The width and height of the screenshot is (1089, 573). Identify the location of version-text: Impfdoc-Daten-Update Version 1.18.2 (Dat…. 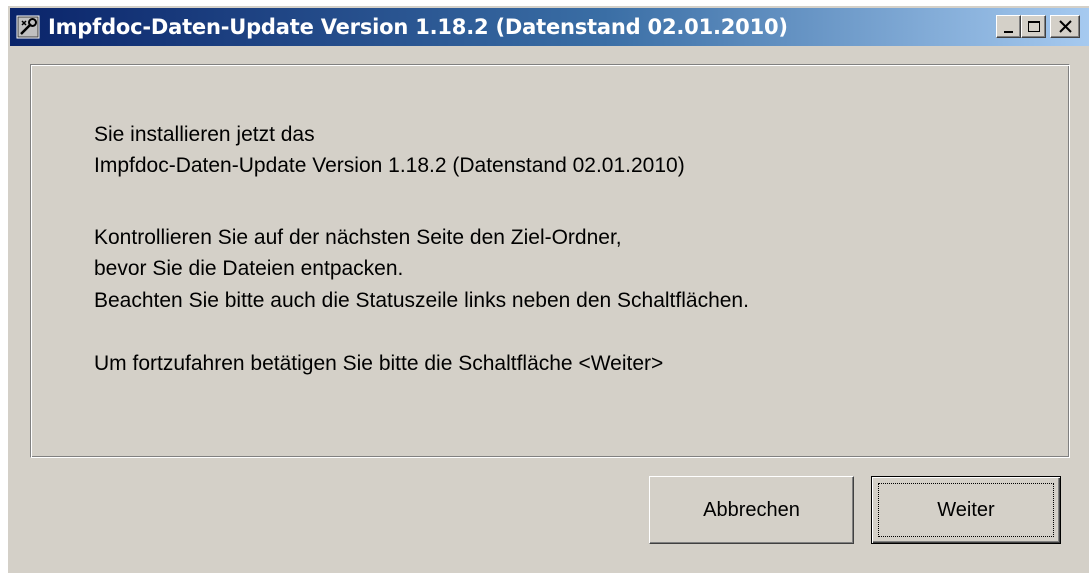
(389, 165).